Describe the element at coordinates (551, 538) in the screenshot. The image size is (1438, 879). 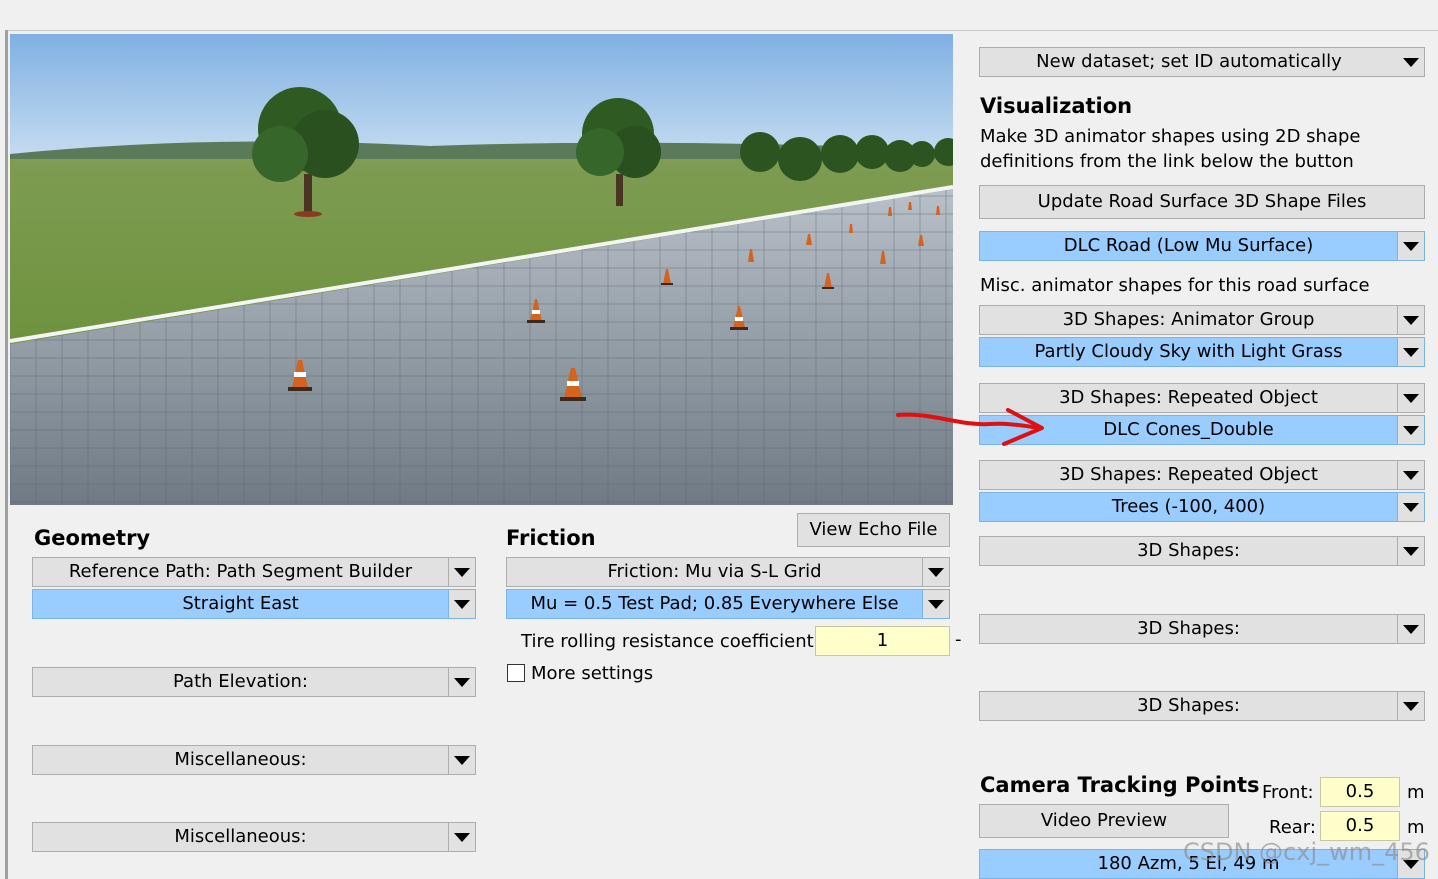
I see `friction-heading: Friction` at that location.